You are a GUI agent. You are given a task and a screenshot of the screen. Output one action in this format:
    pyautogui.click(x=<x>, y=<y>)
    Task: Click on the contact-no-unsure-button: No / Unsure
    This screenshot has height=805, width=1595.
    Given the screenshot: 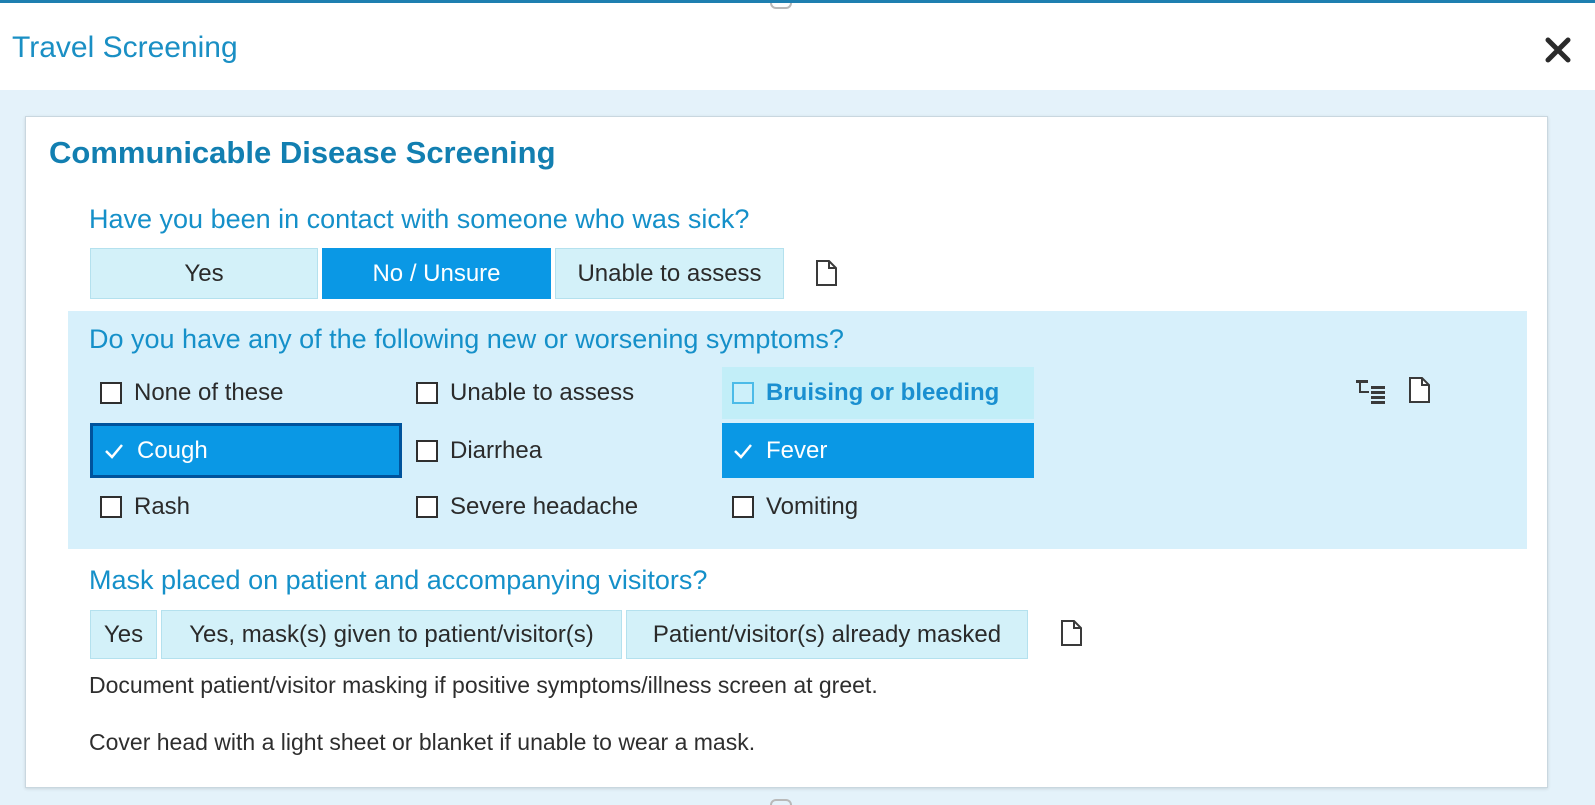 What is the action you would take?
    pyautogui.click(x=436, y=273)
    